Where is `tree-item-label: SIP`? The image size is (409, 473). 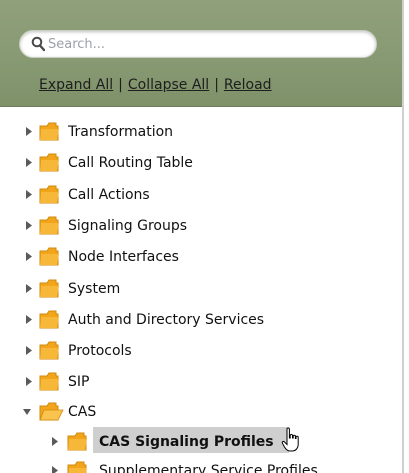
tree-item-label: SIP is located at coordinates (78, 382).